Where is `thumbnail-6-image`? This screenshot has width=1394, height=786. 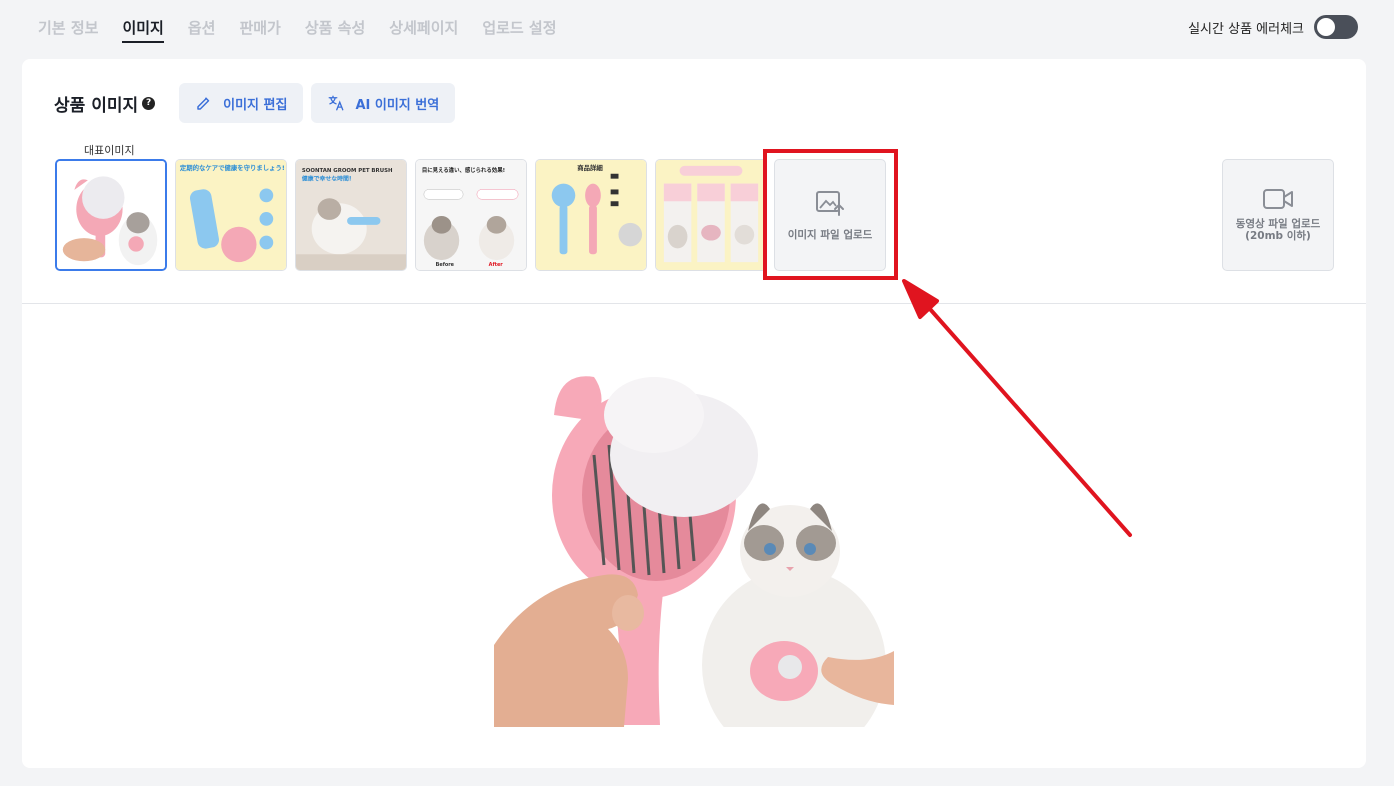 thumbnail-6-image is located at coordinates (711, 215).